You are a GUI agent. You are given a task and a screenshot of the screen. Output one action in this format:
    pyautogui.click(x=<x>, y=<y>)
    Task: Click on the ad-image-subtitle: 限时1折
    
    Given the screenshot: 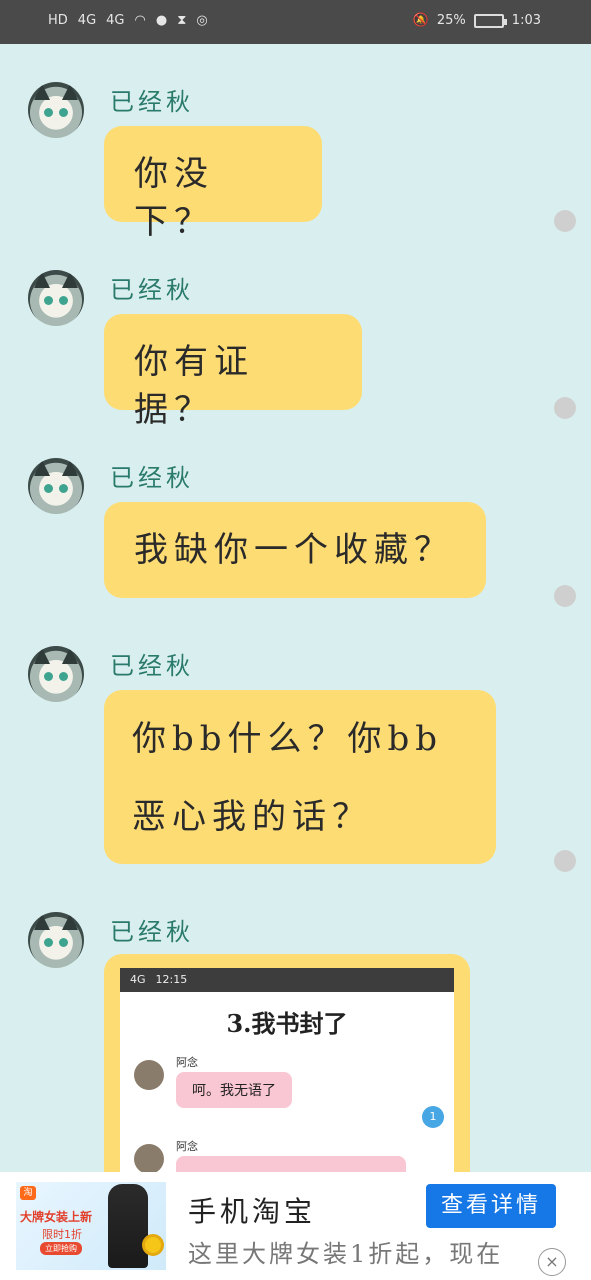 What is the action you would take?
    pyautogui.click(x=62, y=1234)
    